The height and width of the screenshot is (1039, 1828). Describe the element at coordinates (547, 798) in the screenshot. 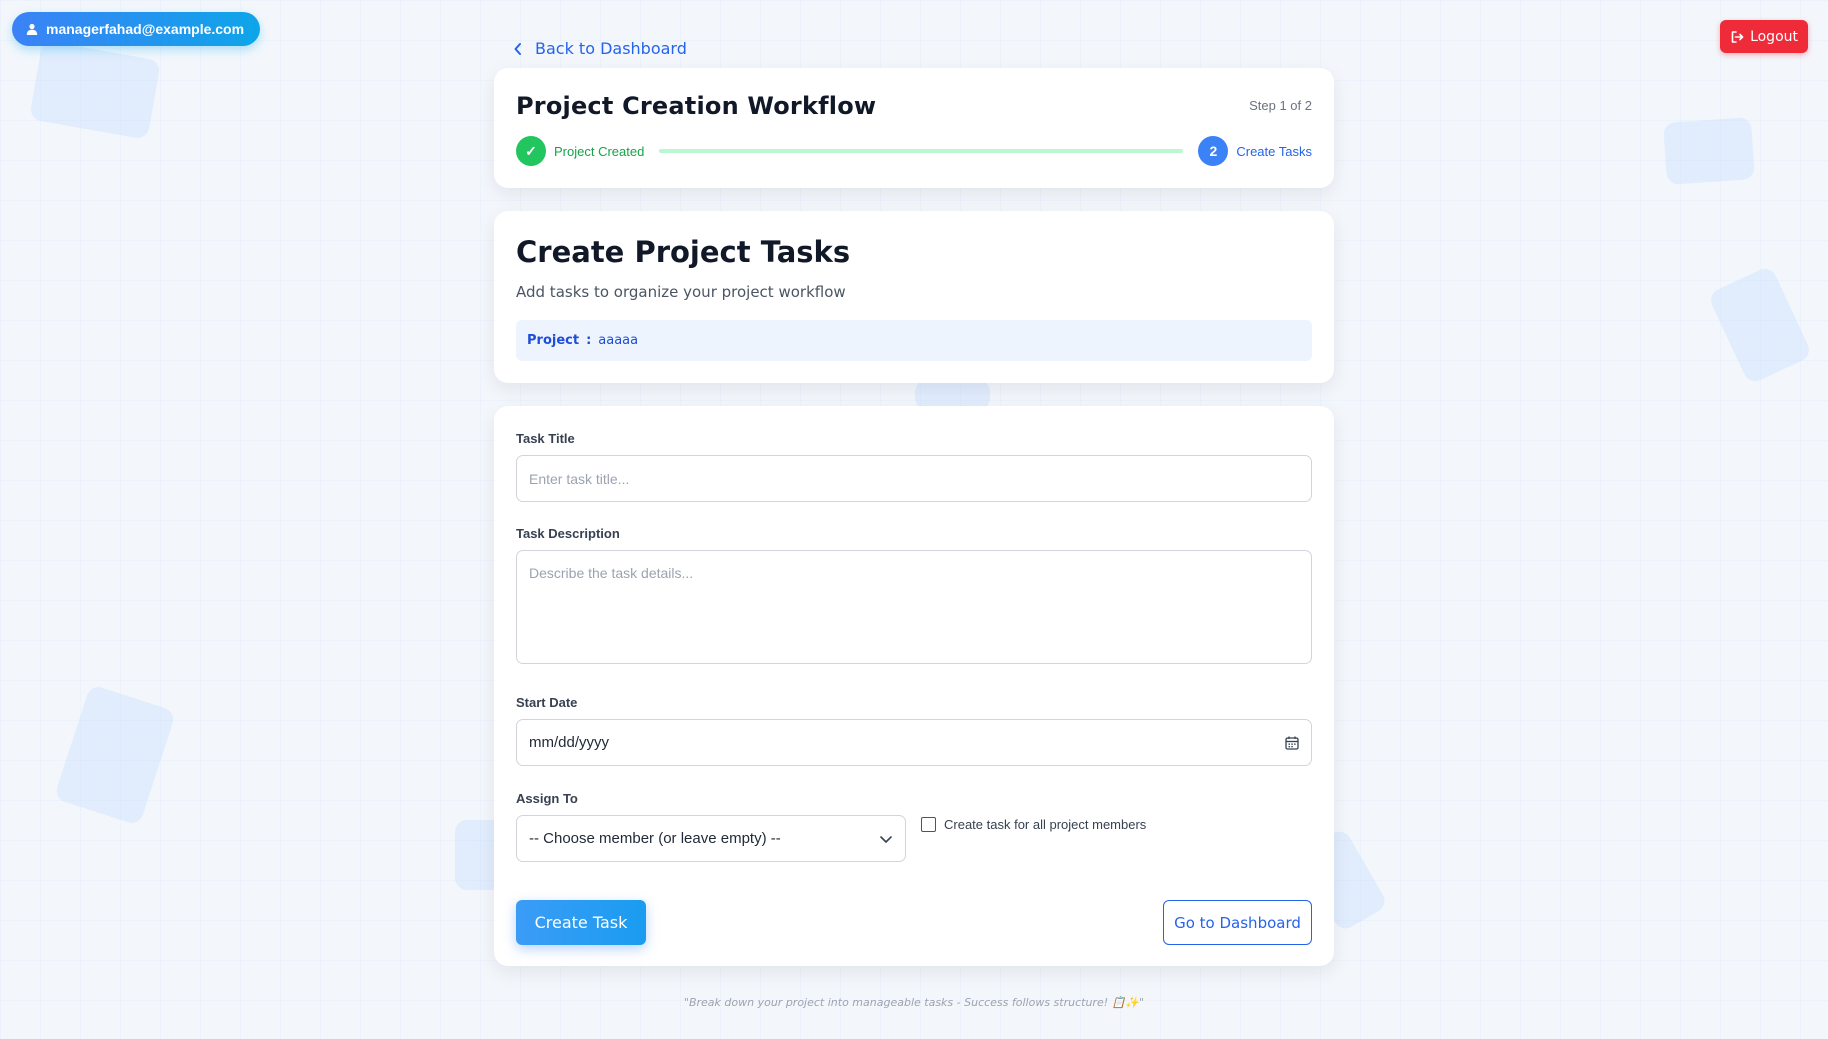

I see `assign-to-label: Assign To` at that location.